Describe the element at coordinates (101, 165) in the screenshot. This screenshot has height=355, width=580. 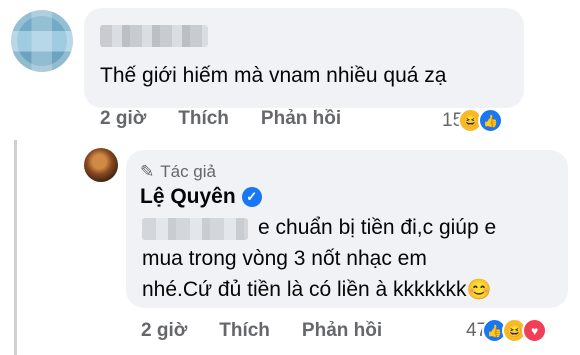
I see `author-avatar` at that location.